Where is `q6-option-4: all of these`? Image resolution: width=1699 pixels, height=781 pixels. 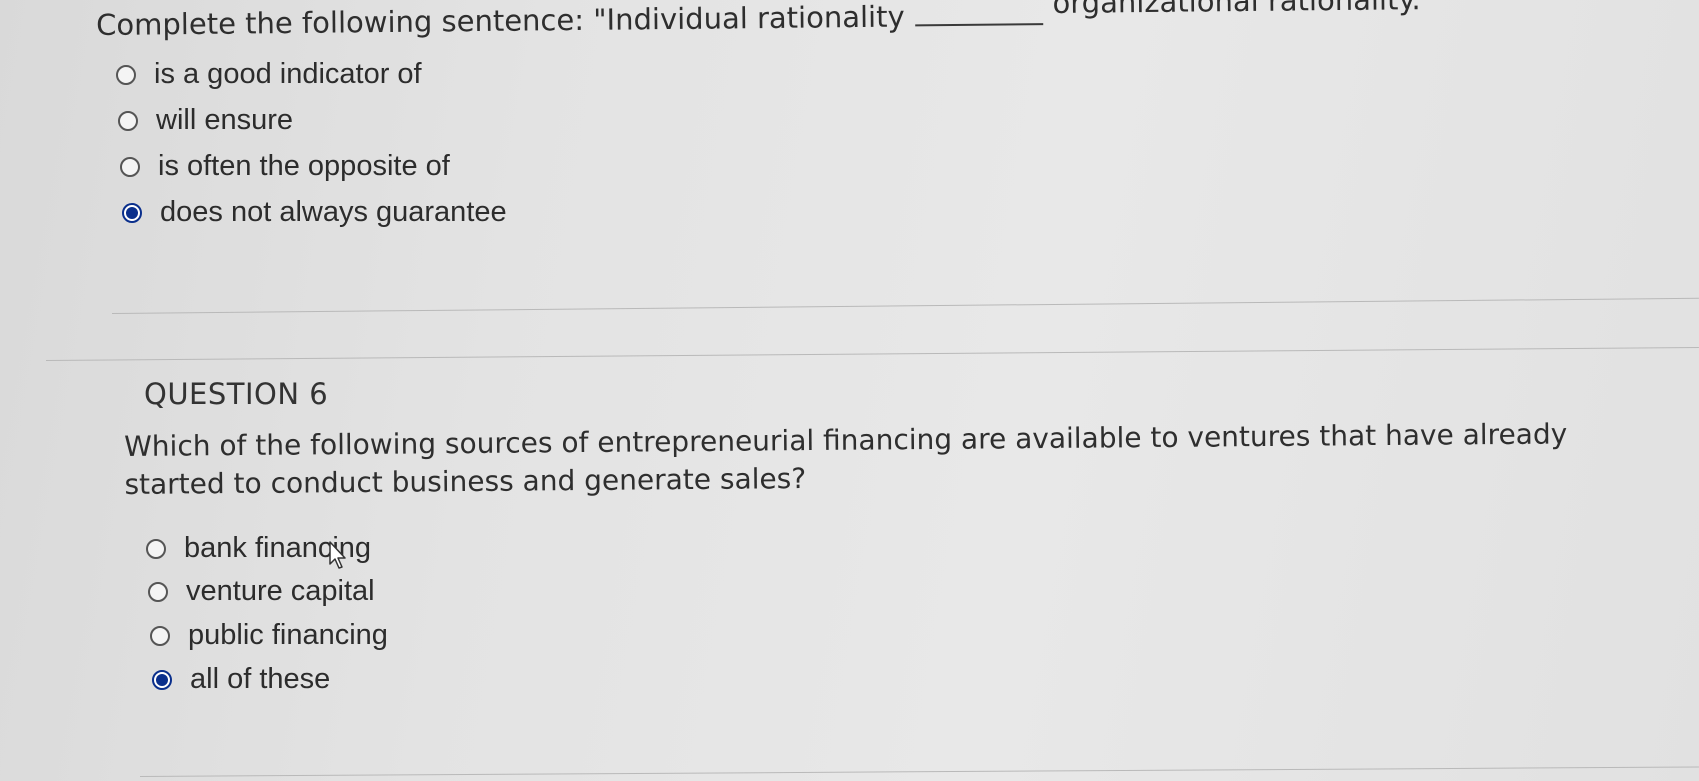 q6-option-4: all of these is located at coordinates (241, 679).